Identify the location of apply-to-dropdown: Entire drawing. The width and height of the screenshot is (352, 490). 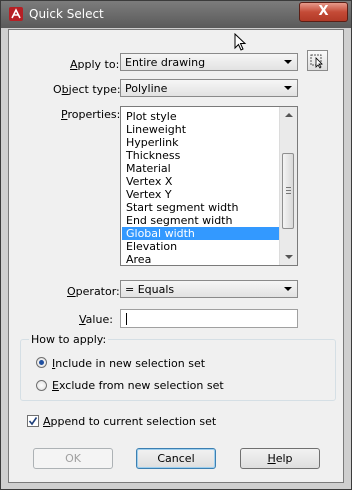
(209, 62).